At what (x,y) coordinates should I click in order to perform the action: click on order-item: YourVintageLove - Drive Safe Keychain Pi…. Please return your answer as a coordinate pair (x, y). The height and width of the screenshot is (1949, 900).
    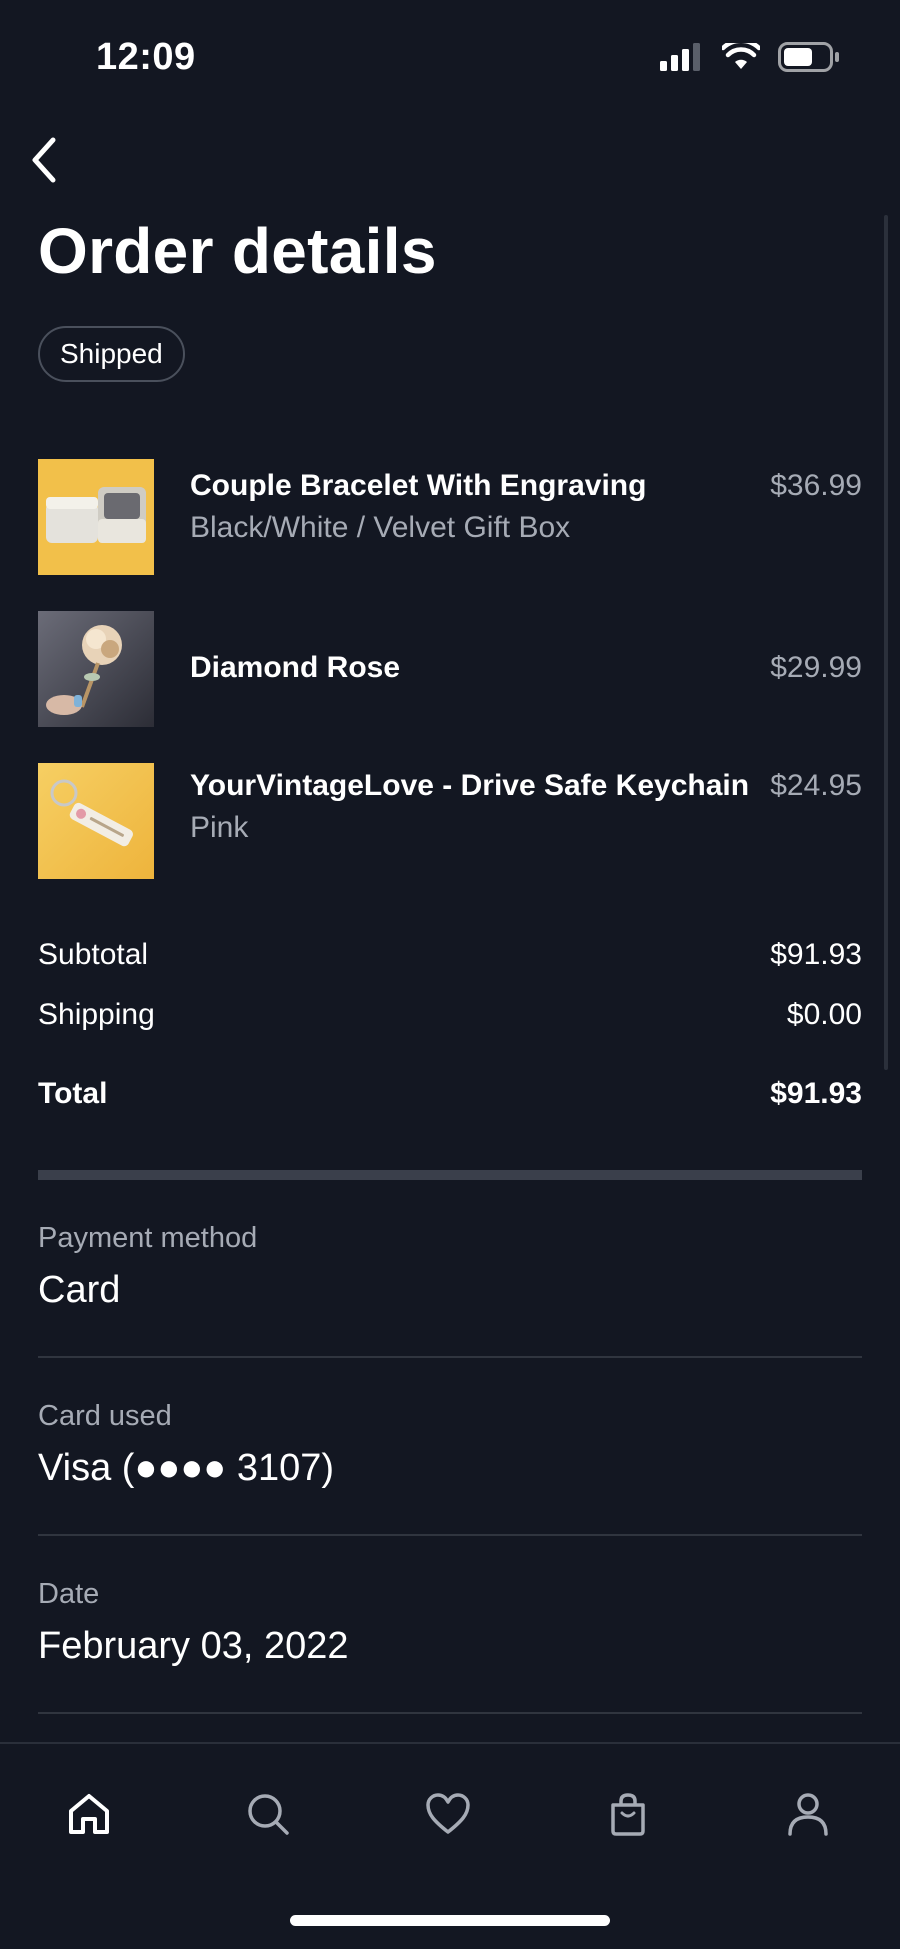
    Looking at the image, I should click on (450, 821).